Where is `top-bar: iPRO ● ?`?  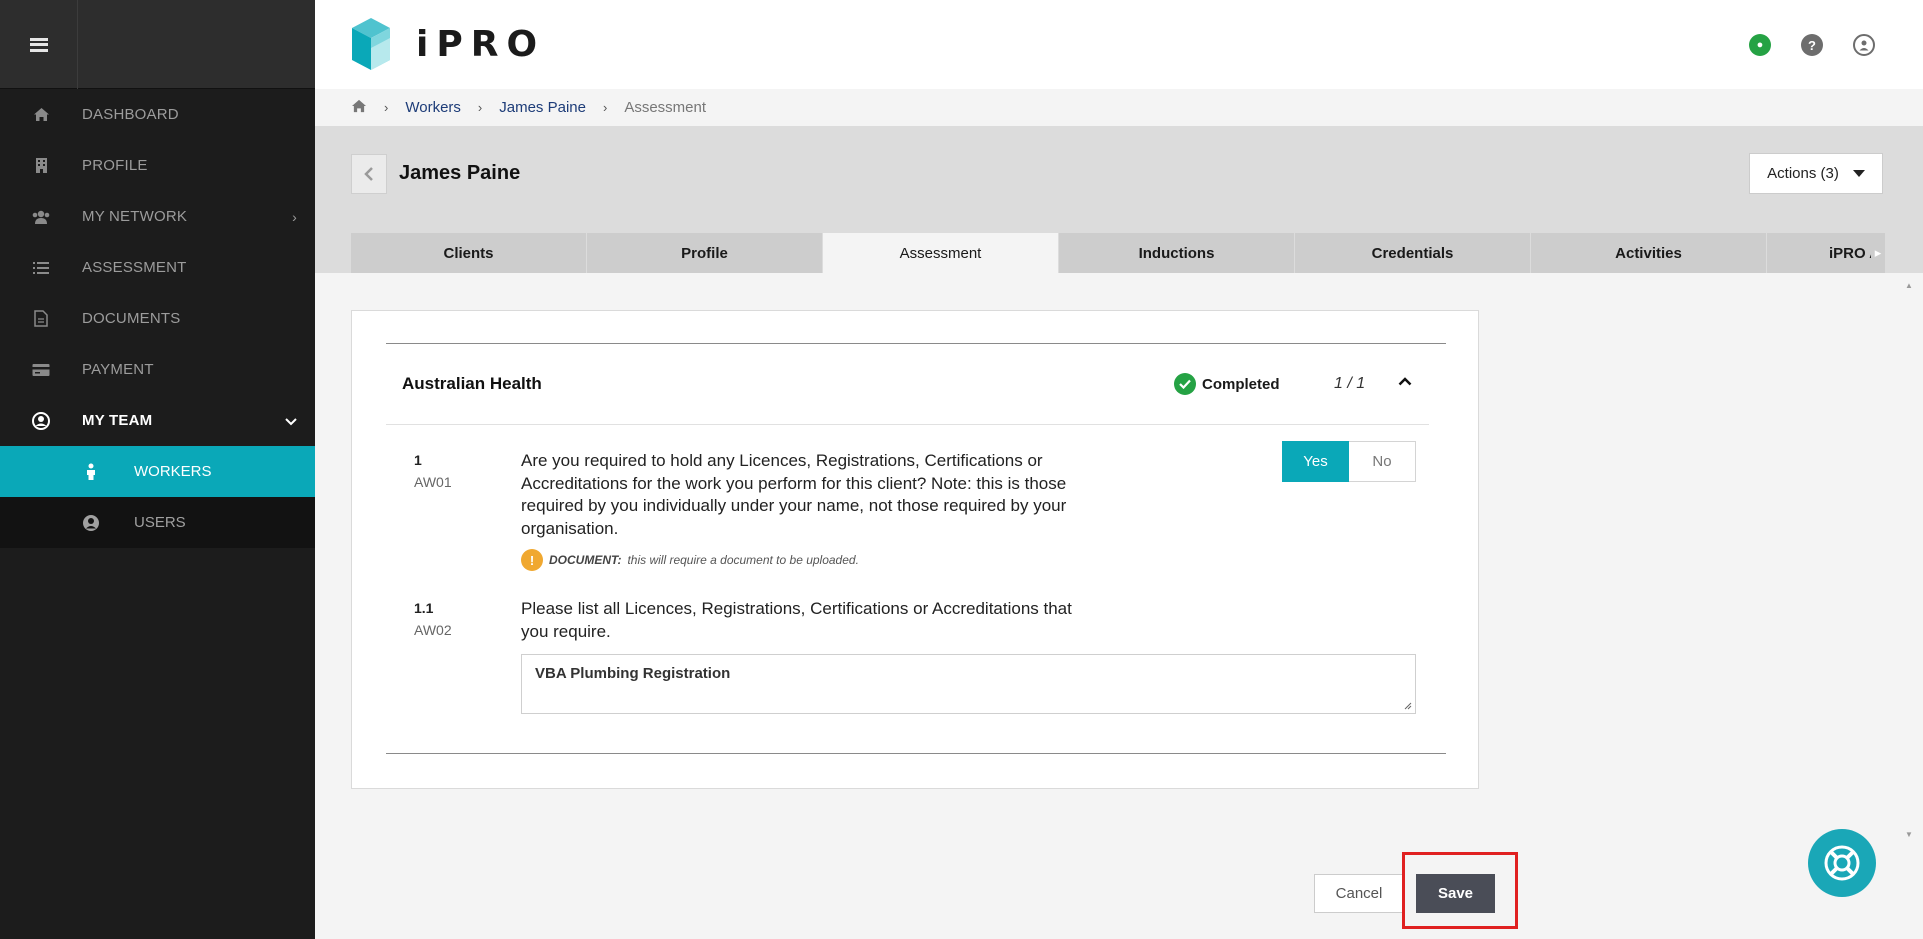
top-bar: iPRO ● ? is located at coordinates (1119, 44).